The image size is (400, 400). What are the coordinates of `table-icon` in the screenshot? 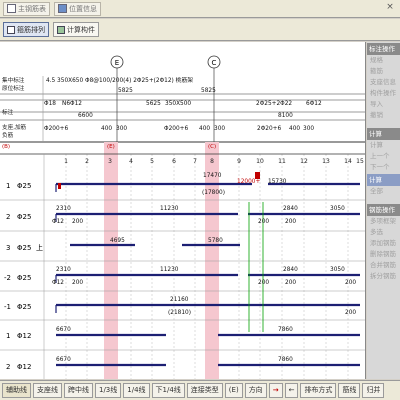 It's located at (11, 8).